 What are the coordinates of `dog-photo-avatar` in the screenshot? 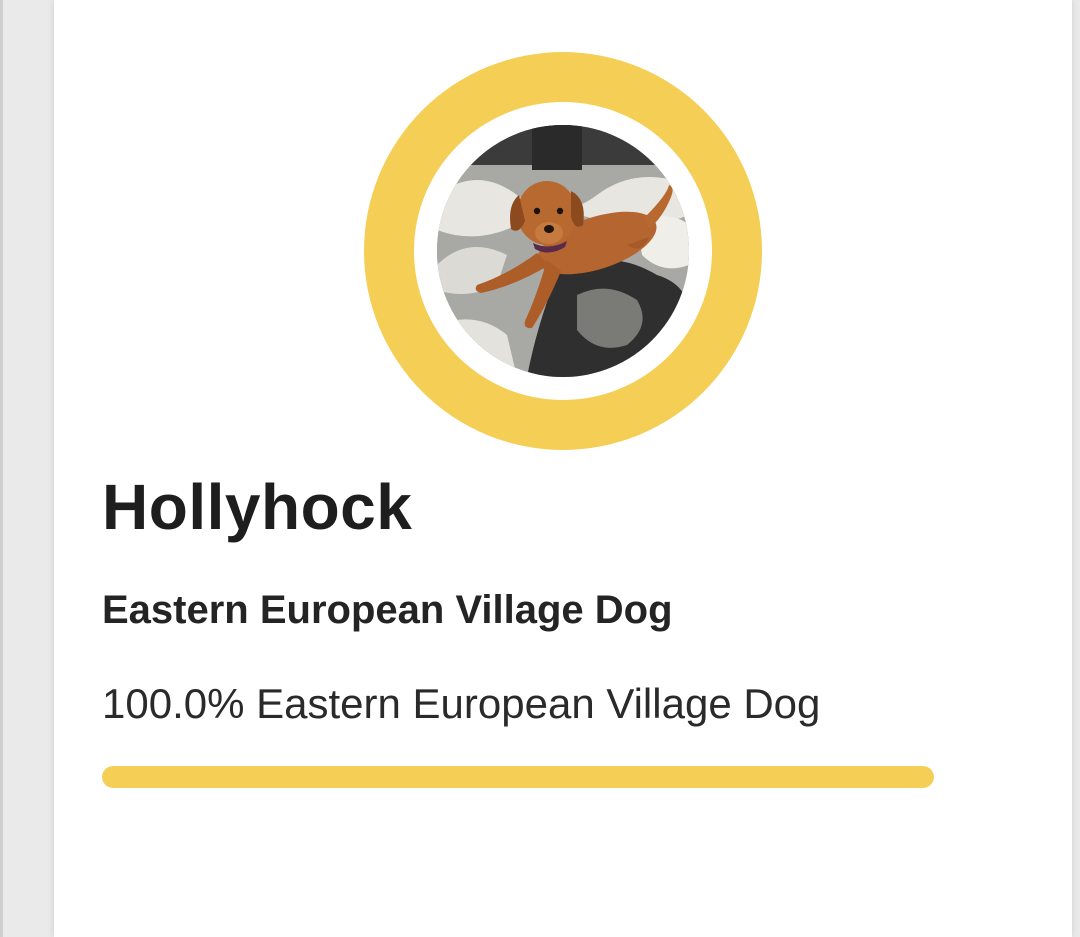 It's located at (563, 251).